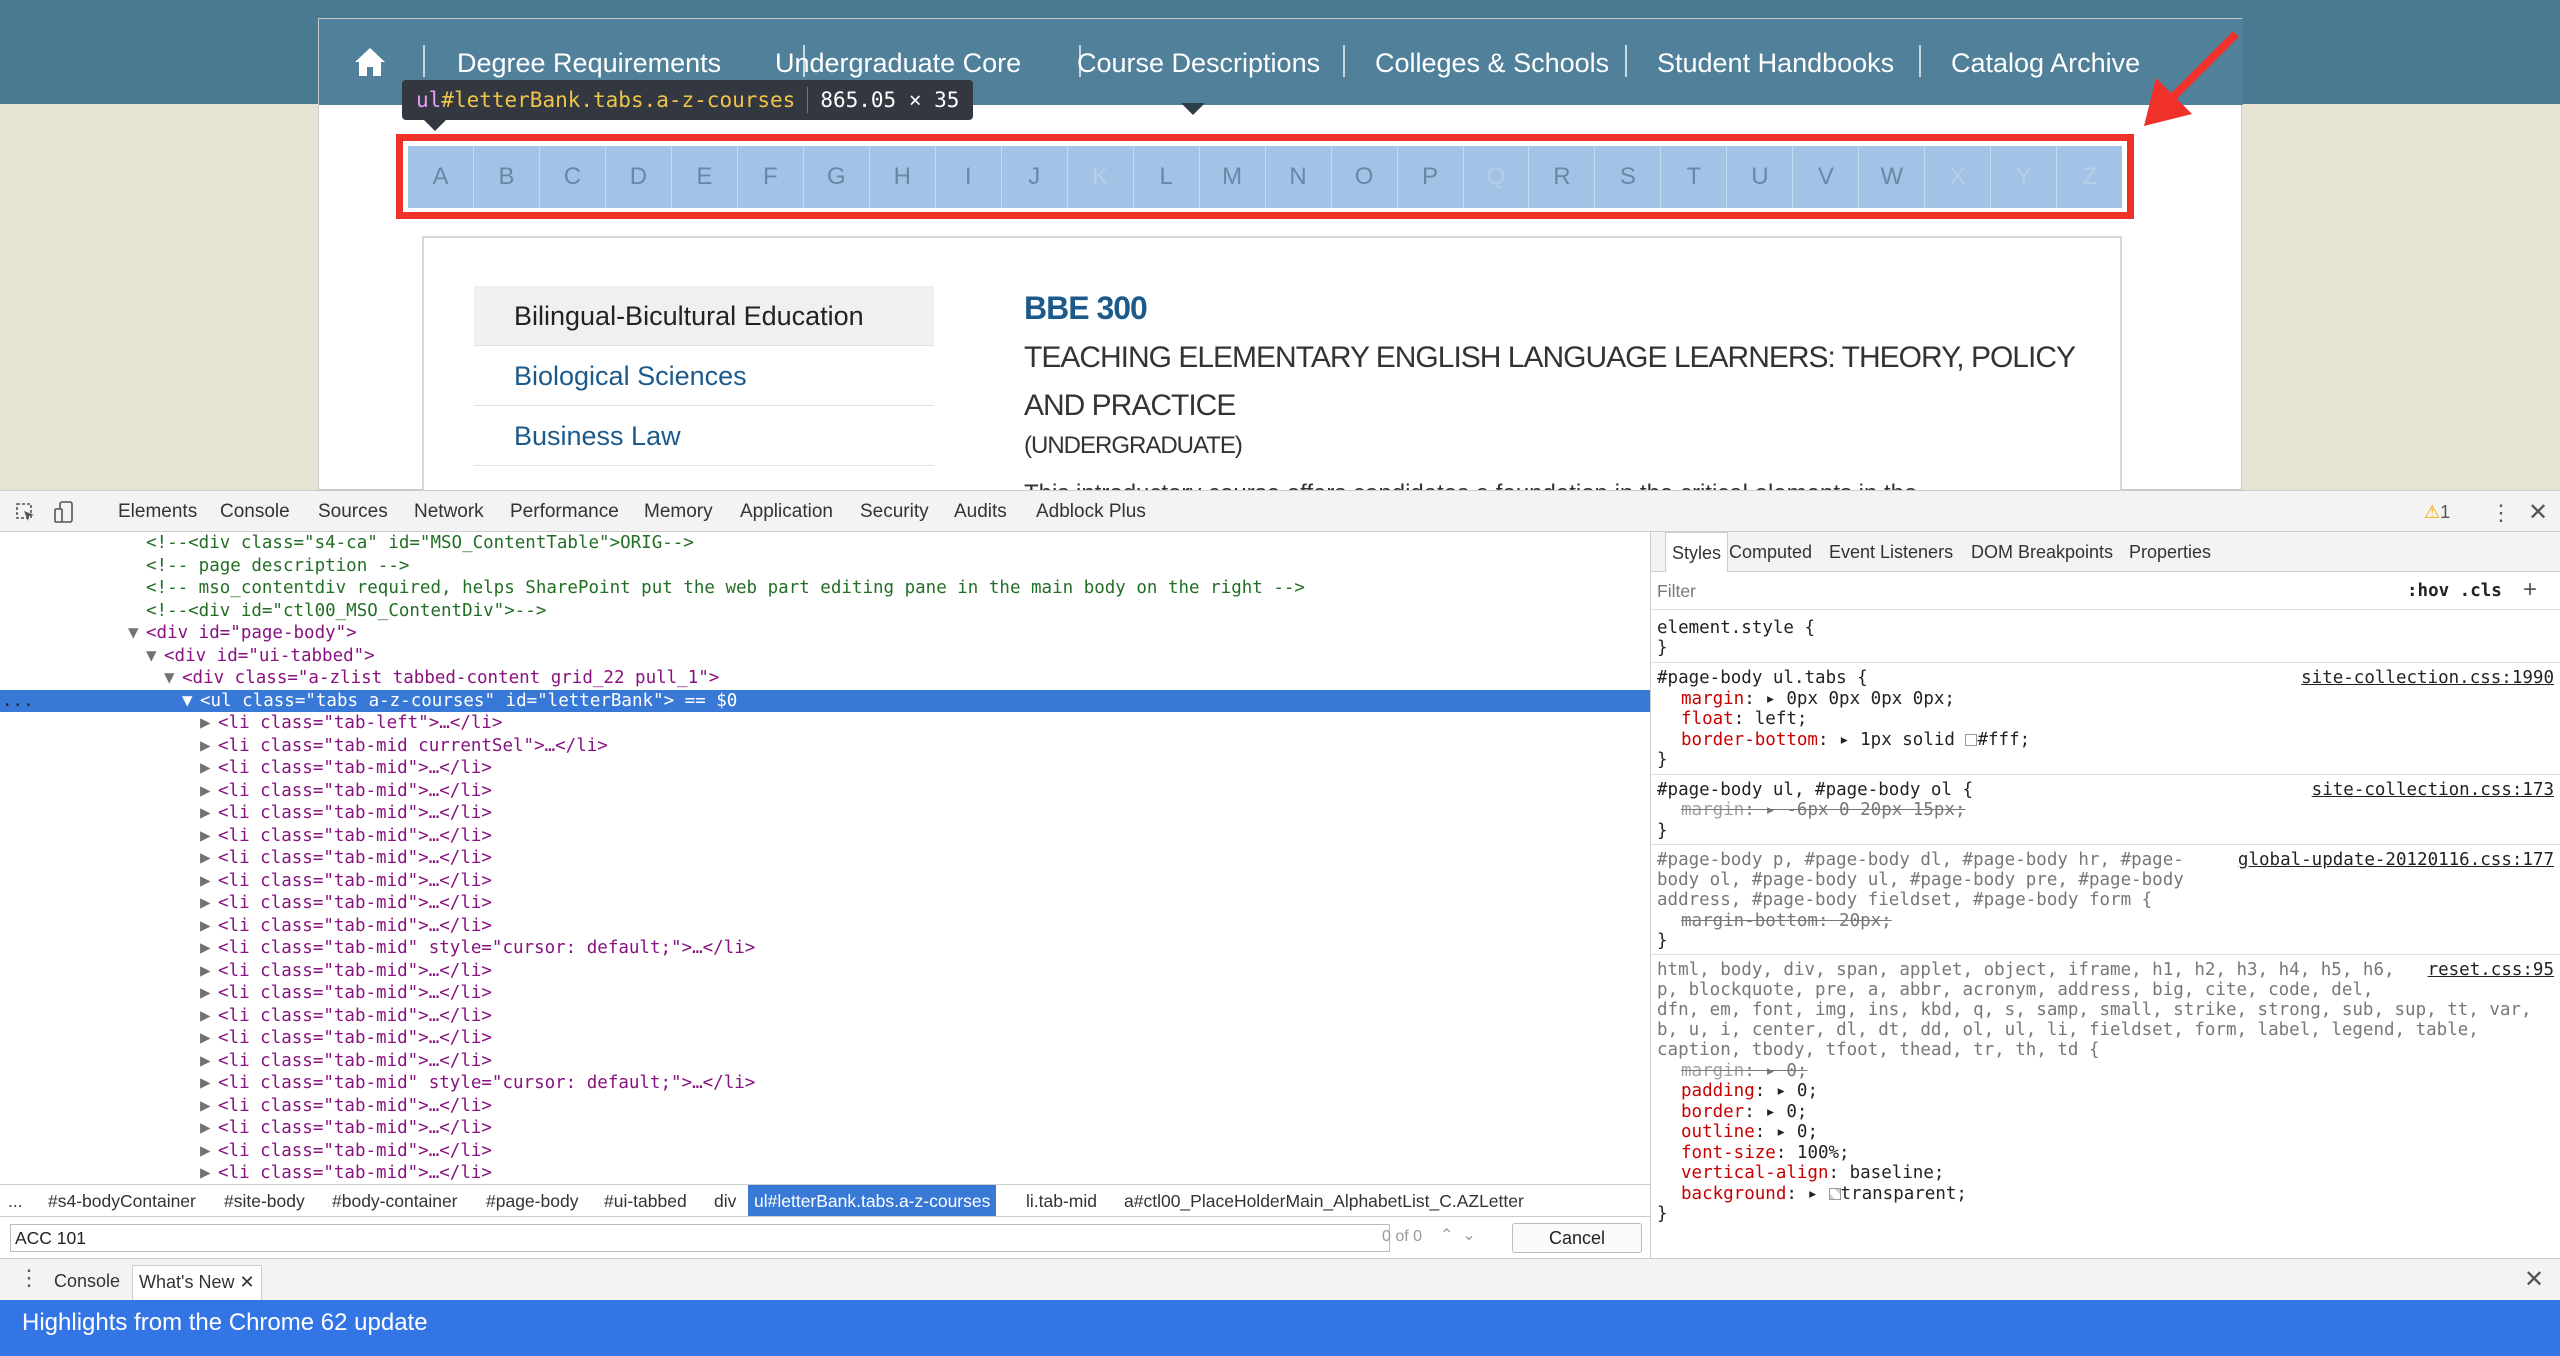 The height and width of the screenshot is (1356, 2560). Describe the element at coordinates (1765, 1153) in the screenshot. I see `css-prop: font-size: 100%;` at that location.